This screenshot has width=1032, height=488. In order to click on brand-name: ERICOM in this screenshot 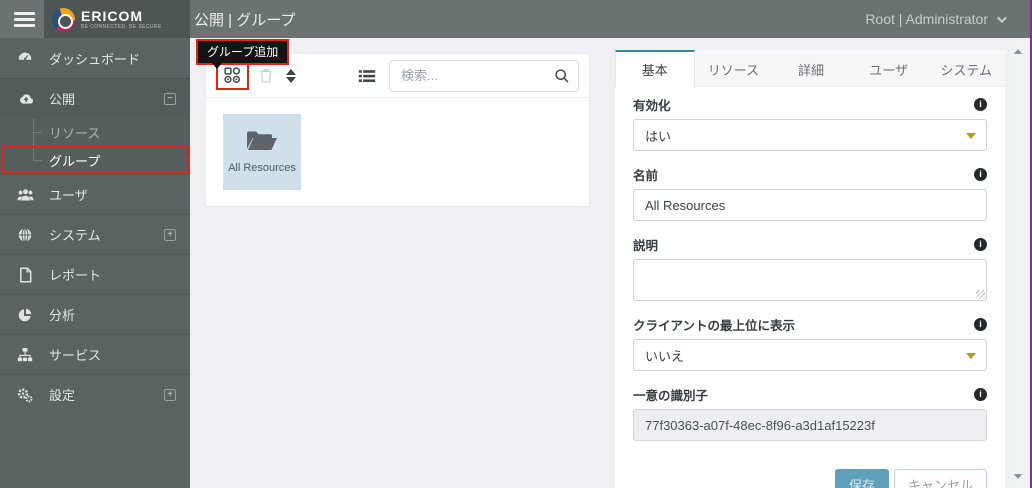, I will do `click(112, 15)`.